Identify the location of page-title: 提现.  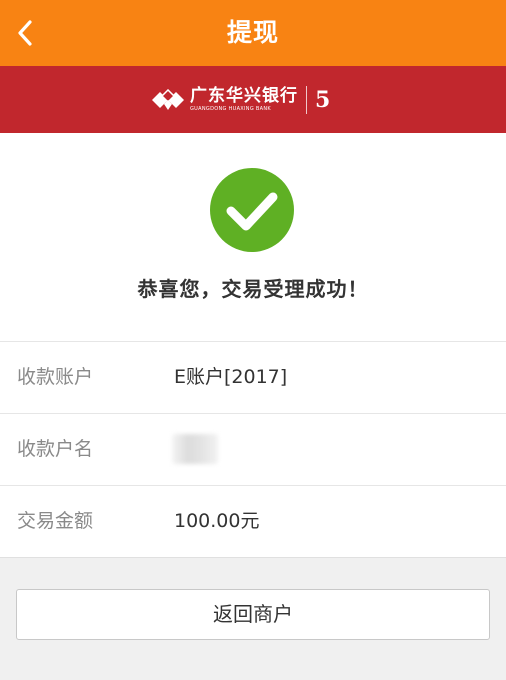
(252, 32).